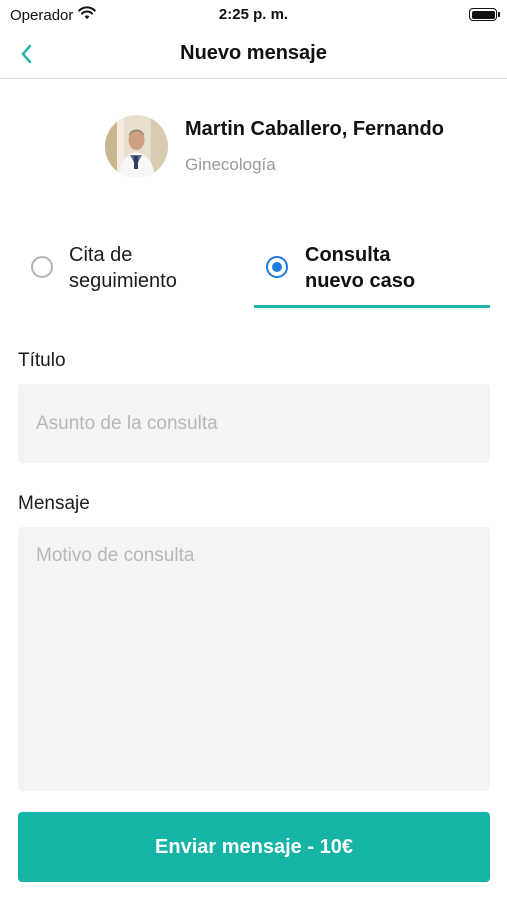 The height and width of the screenshot is (900, 507). What do you see at coordinates (314, 129) in the screenshot?
I see `doctor-name: Martin Caballero, Fernando` at bounding box center [314, 129].